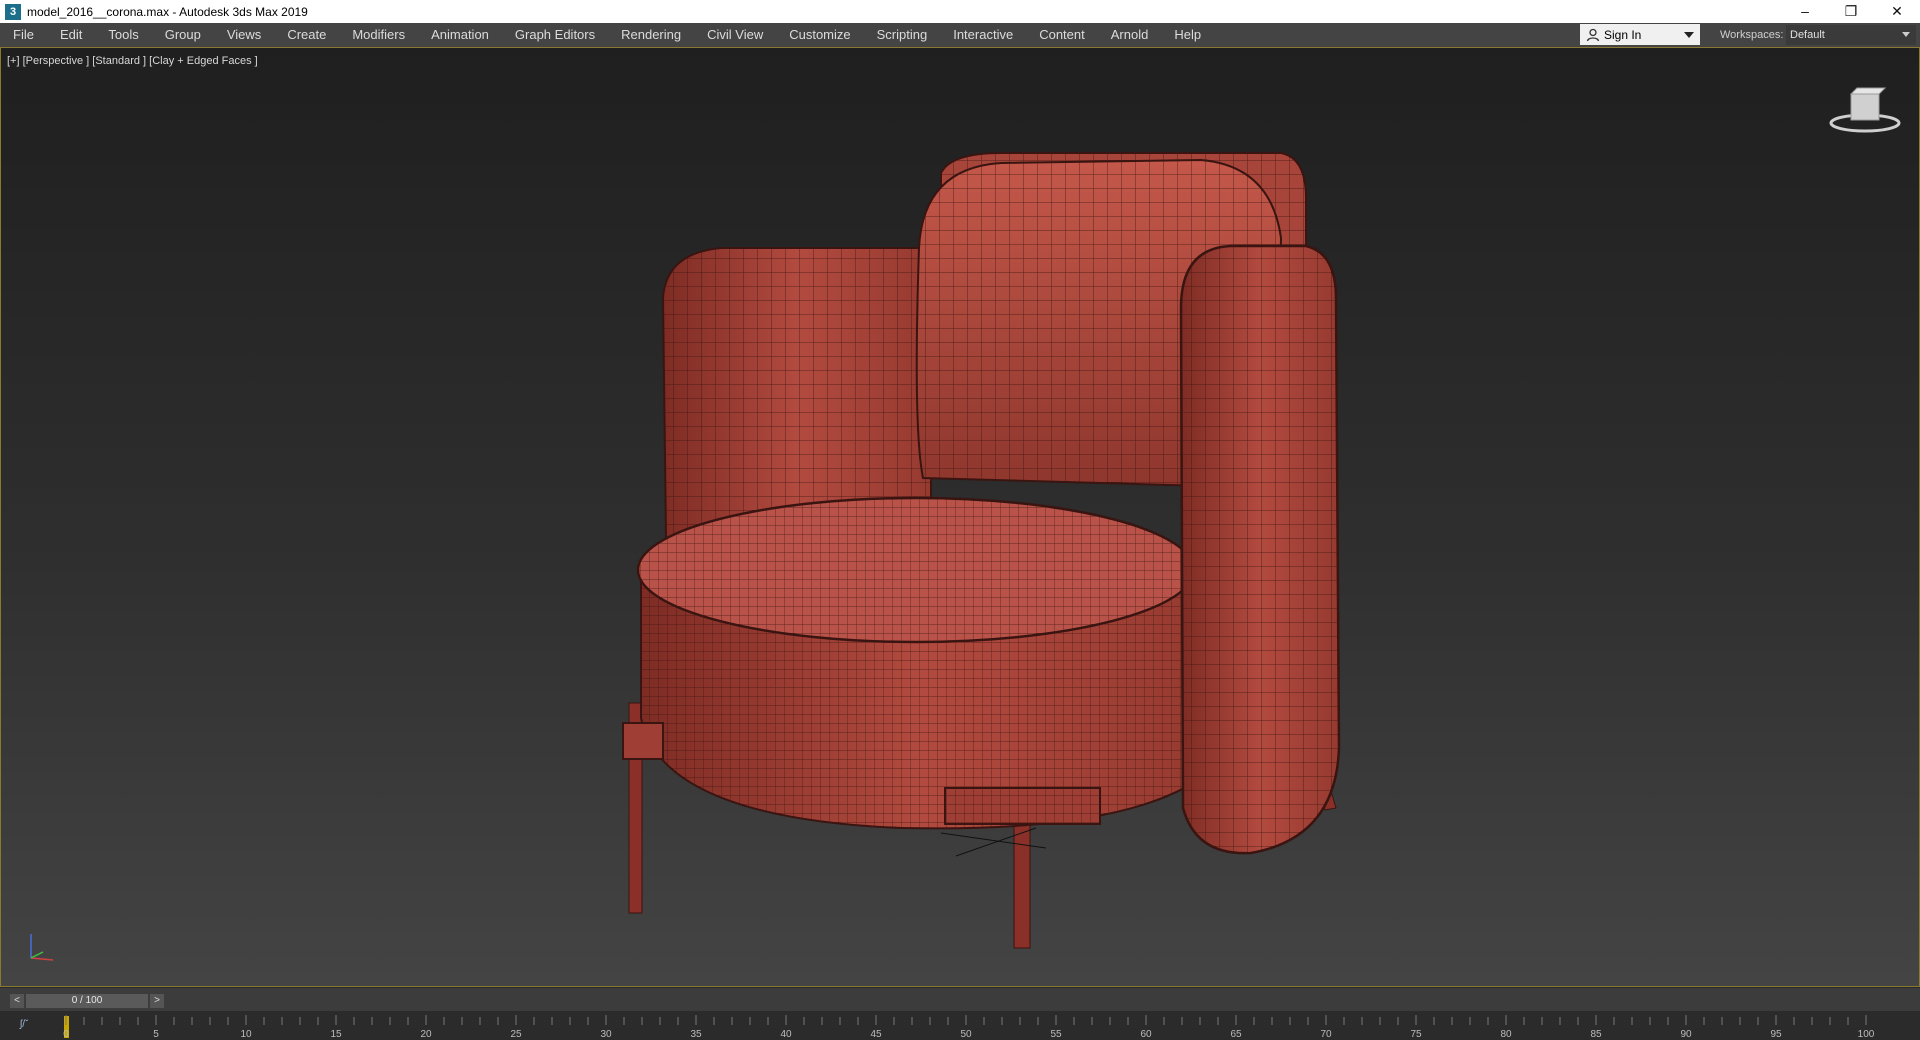 The width and height of the screenshot is (1920, 1040). Describe the element at coordinates (123, 35) in the screenshot. I see `menu-tools: Tools` at that location.